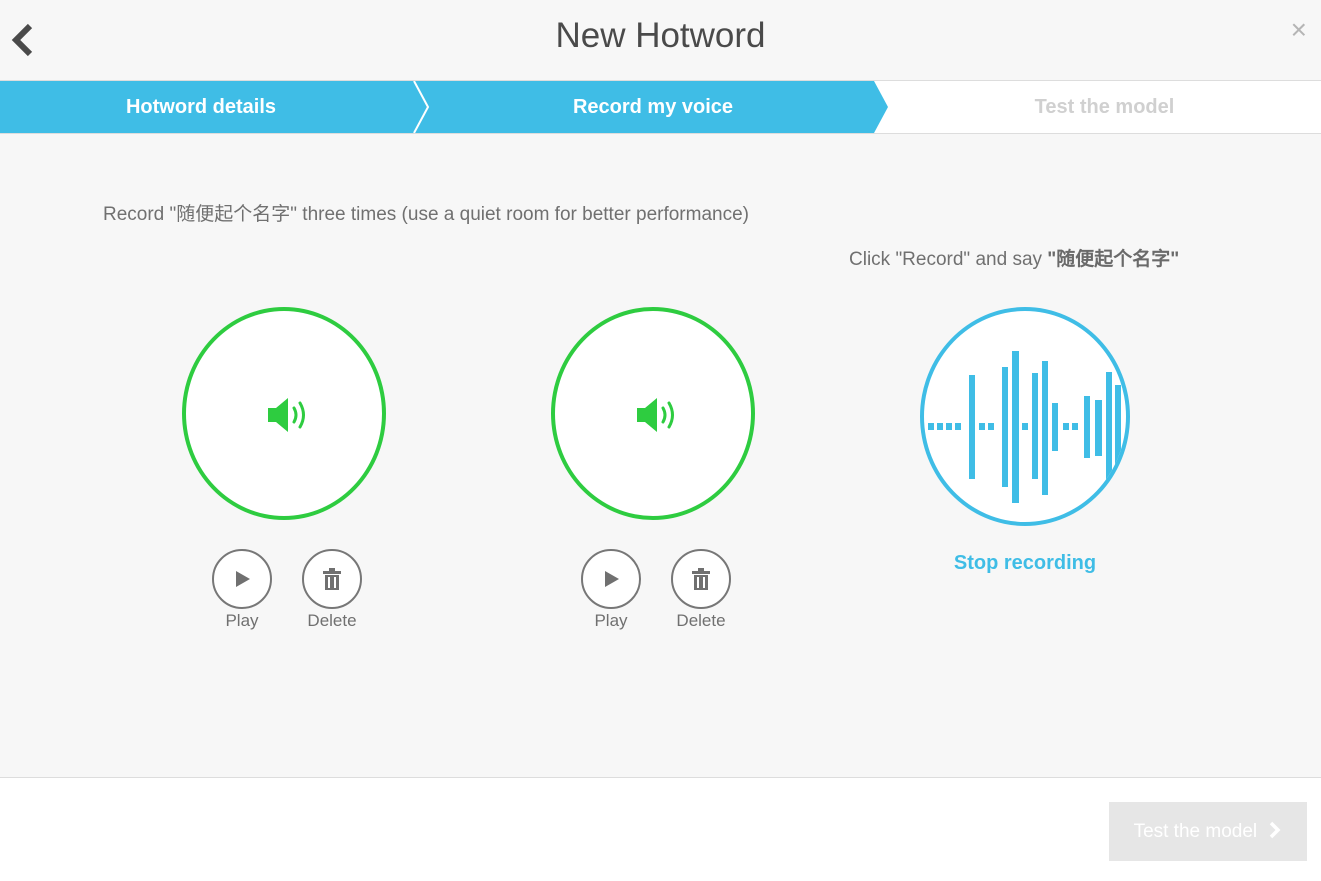  I want to click on page-title: New Hotword, so click(660, 35).